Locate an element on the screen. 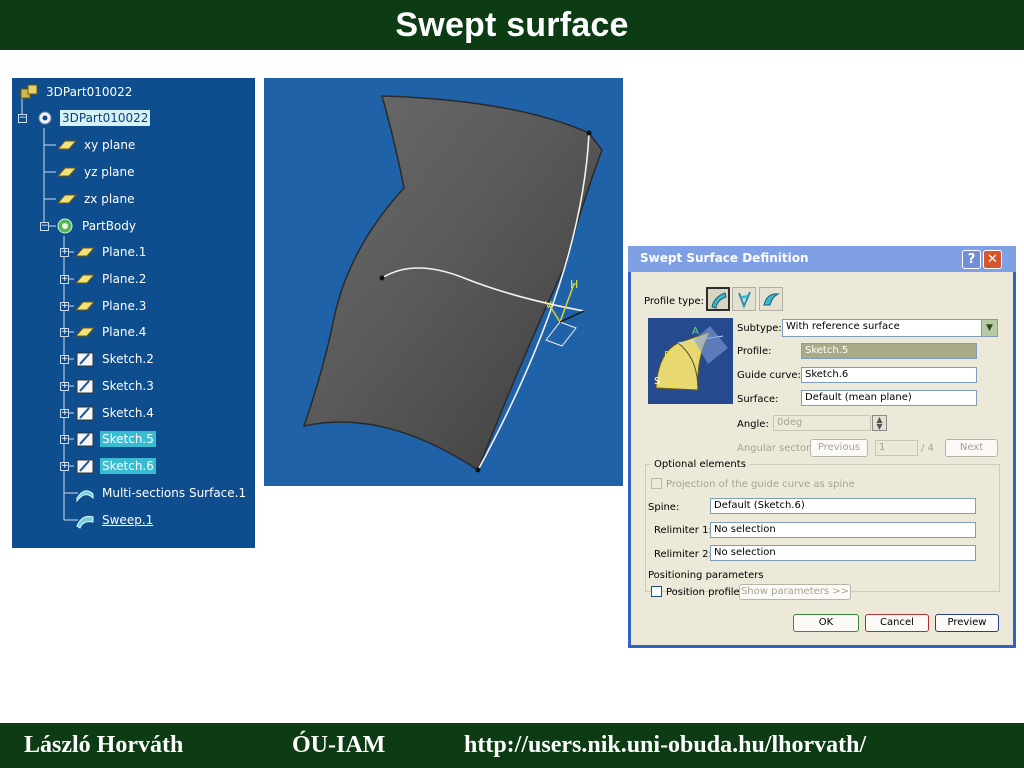 This screenshot has height=768, width=1024. subtype-select: With reference surface ▼ is located at coordinates (890, 328).